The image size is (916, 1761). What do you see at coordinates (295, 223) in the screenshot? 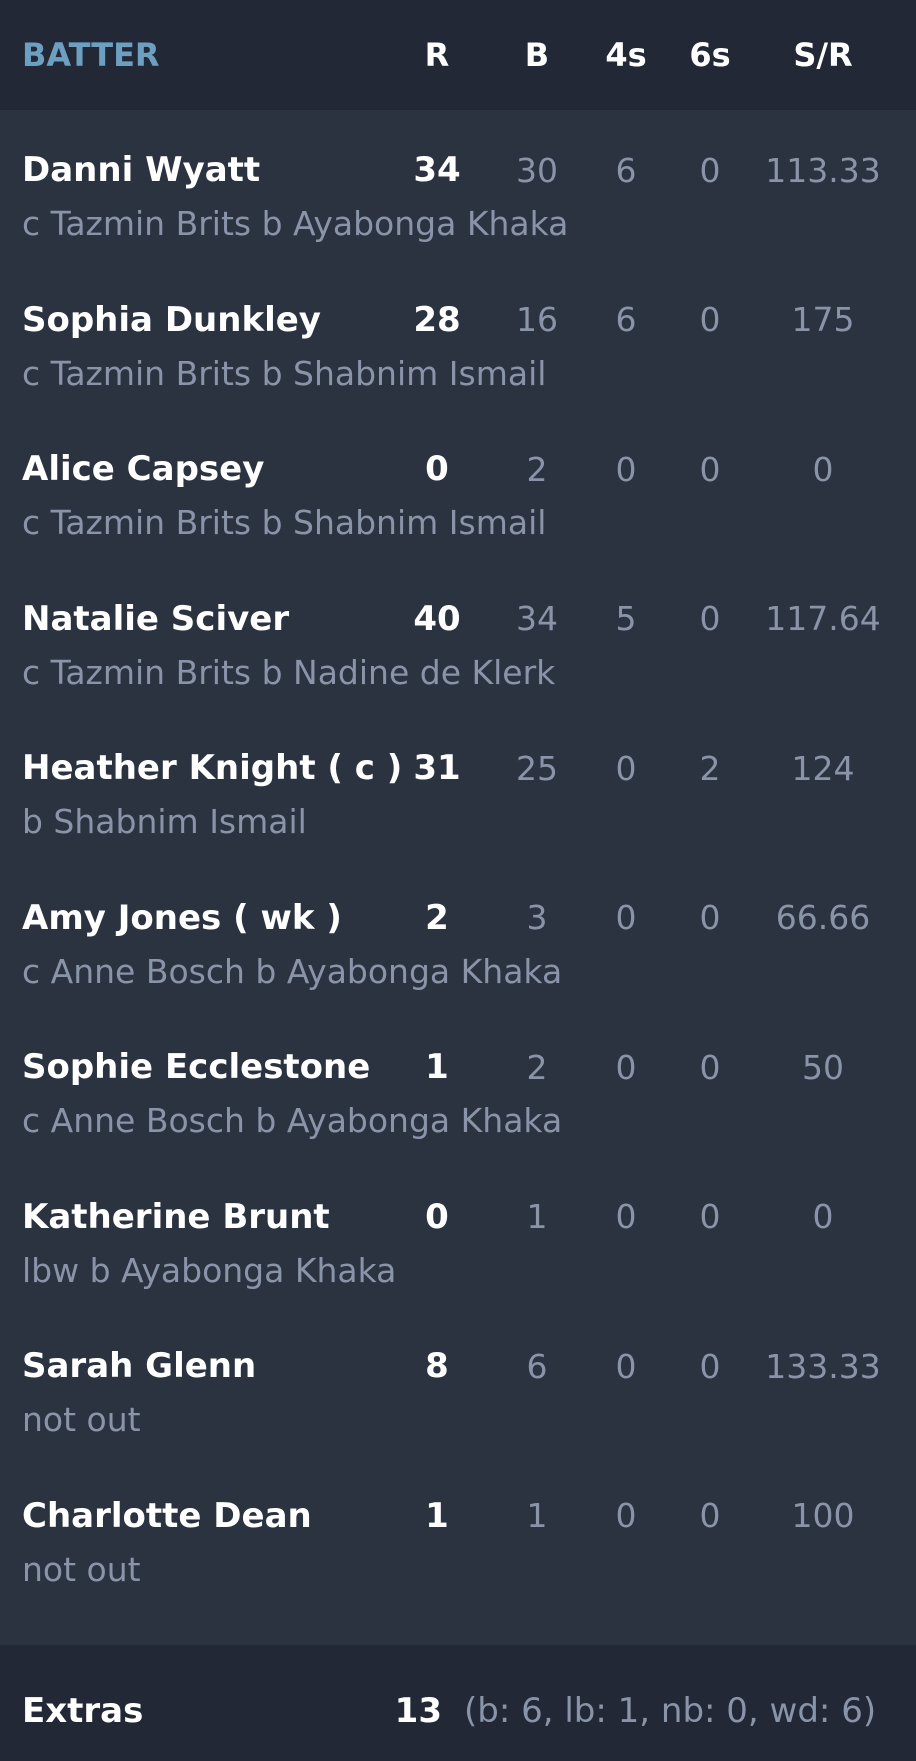
I see `dismissal-info: c Tazmin Brits b Ayabonga Khaka` at bounding box center [295, 223].